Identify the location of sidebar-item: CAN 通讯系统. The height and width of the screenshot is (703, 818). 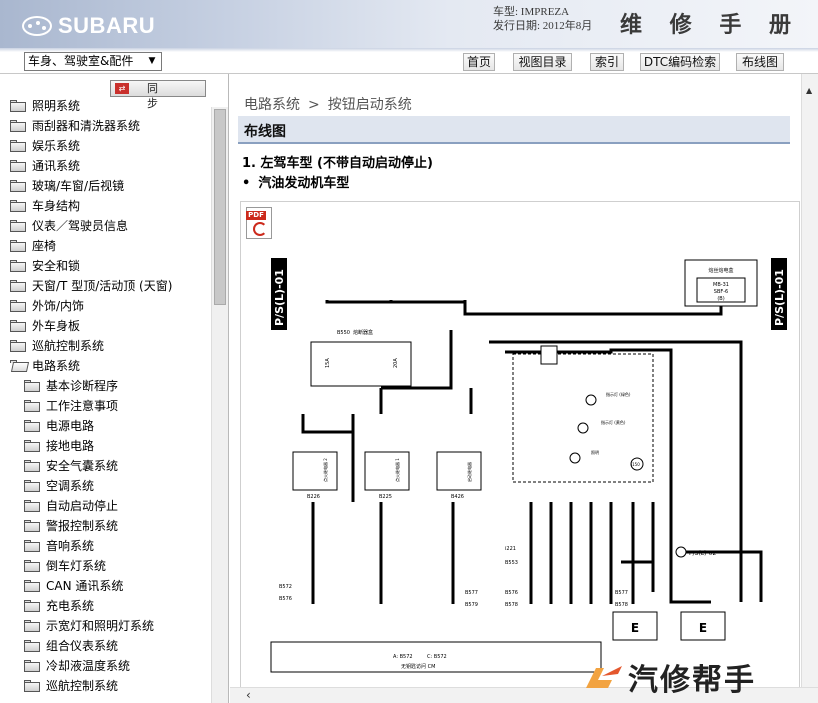
(106, 586).